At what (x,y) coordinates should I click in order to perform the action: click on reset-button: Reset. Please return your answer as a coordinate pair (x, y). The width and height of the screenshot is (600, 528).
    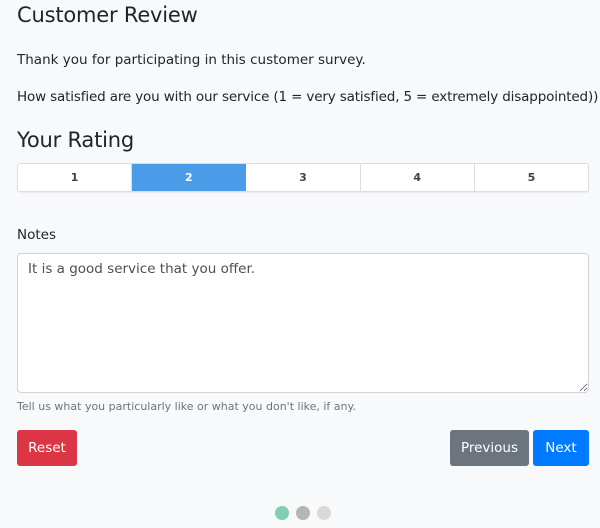
    Looking at the image, I should click on (47, 448).